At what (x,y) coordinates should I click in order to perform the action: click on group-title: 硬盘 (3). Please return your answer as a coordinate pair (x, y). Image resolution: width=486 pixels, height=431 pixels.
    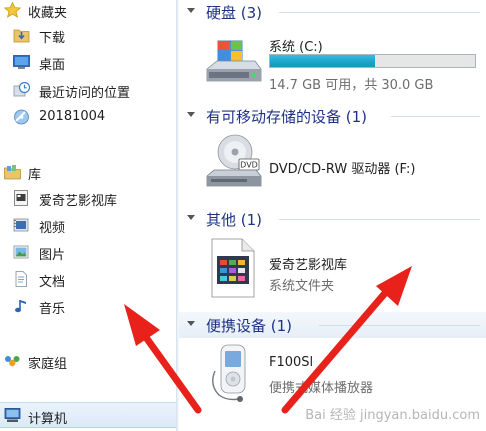
    Looking at the image, I should click on (234, 13).